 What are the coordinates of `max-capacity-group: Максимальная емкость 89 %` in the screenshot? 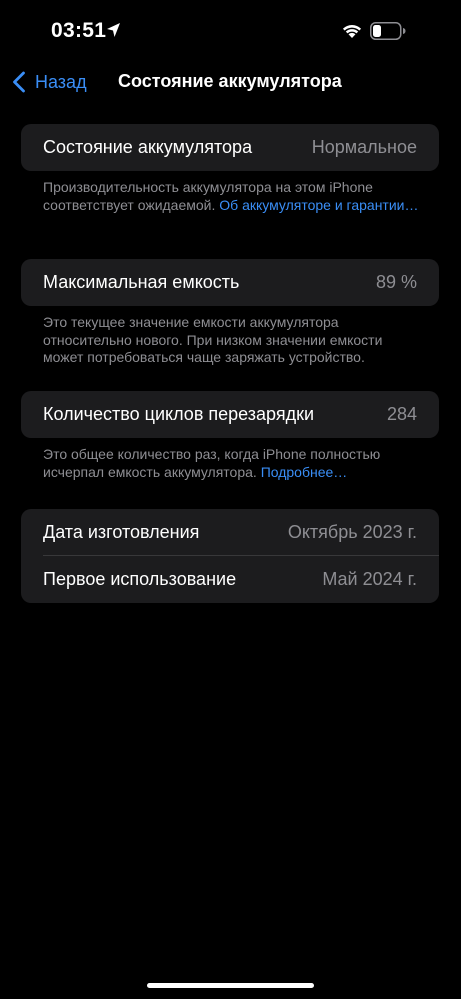 It's located at (230, 282).